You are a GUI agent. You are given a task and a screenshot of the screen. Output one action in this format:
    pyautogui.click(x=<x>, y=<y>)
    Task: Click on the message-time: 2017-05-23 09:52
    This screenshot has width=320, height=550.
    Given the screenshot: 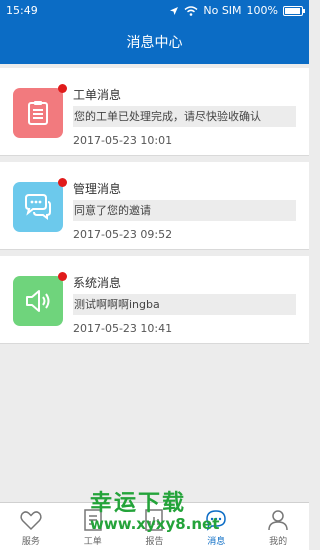 What is the action you would take?
    pyautogui.click(x=123, y=234)
    